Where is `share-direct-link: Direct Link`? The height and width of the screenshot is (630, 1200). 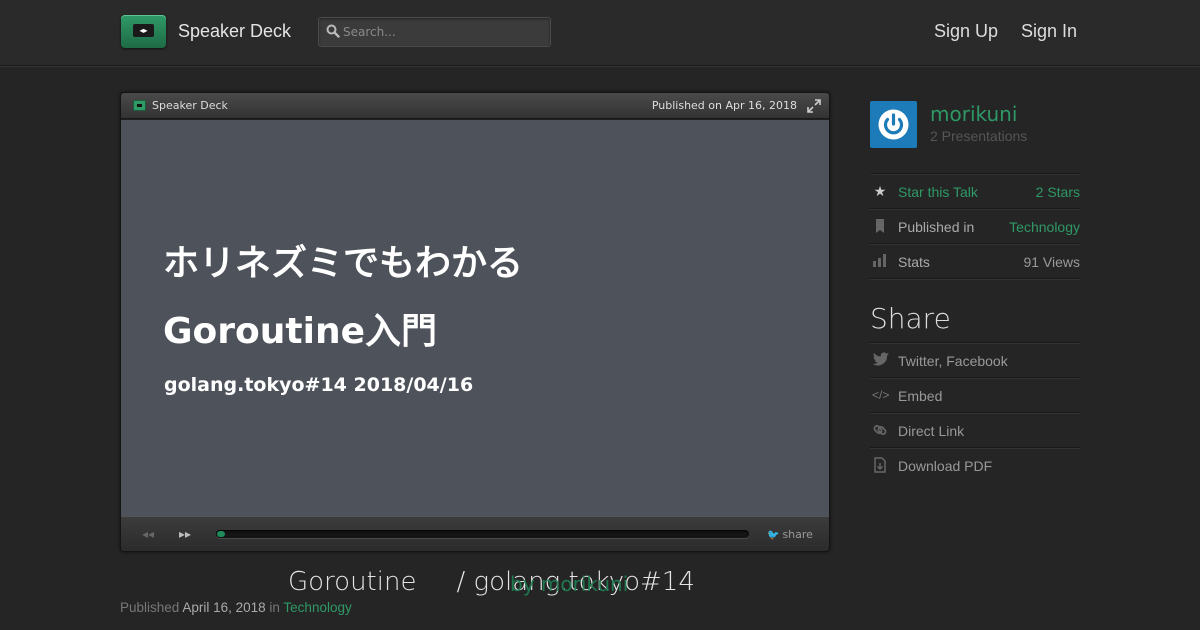
share-direct-link: Direct Link is located at coordinates (975, 429).